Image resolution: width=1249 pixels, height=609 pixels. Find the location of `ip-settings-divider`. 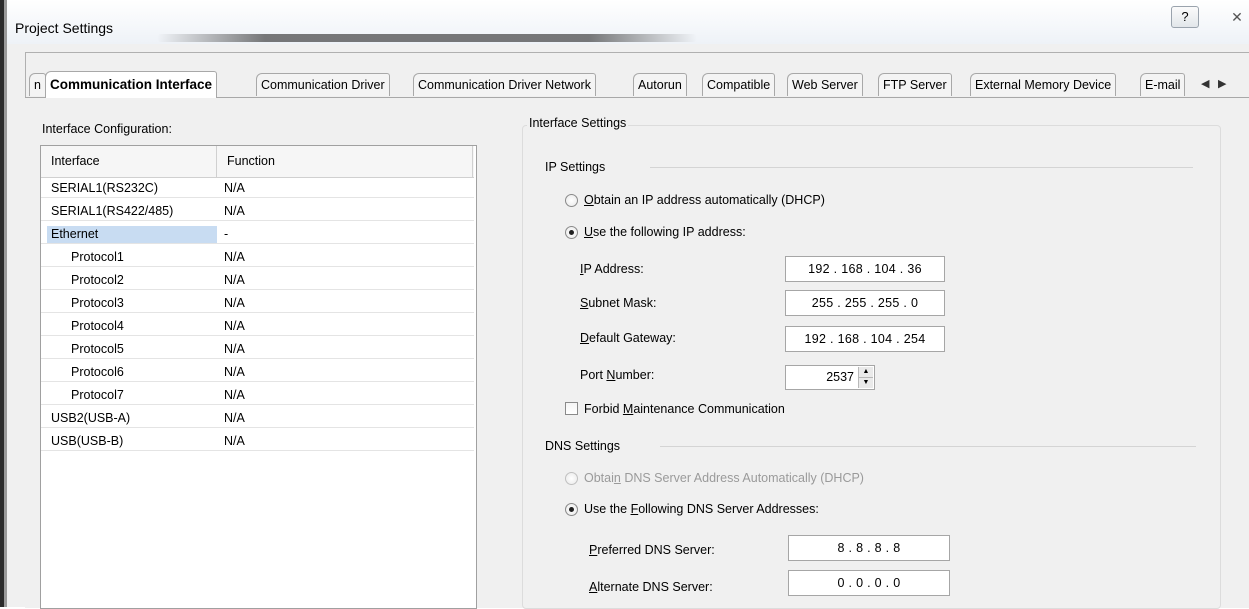

ip-settings-divider is located at coordinates (921, 167).